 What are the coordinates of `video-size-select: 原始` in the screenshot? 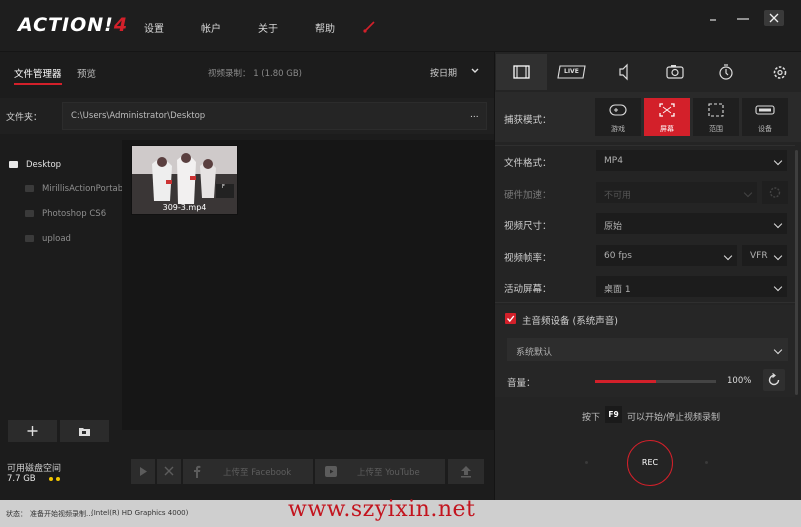 It's located at (691, 223).